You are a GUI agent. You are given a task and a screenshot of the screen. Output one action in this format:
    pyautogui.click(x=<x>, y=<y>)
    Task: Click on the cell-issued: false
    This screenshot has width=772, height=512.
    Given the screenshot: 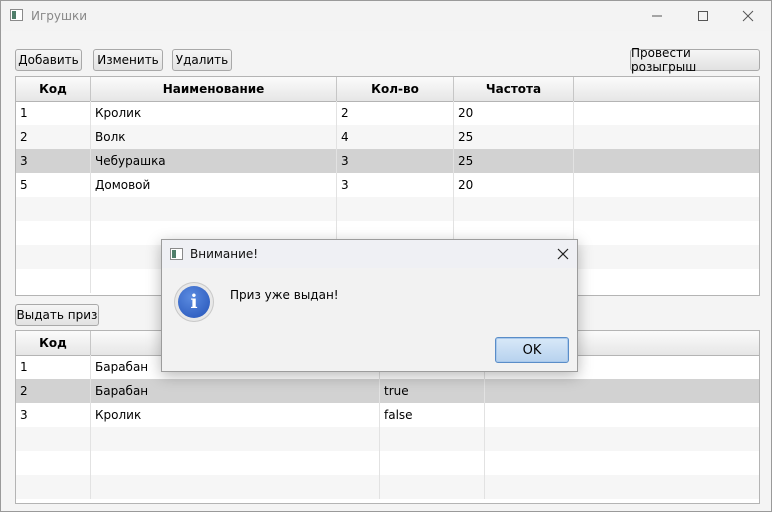 What is the action you would take?
    pyautogui.click(x=432, y=415)
    